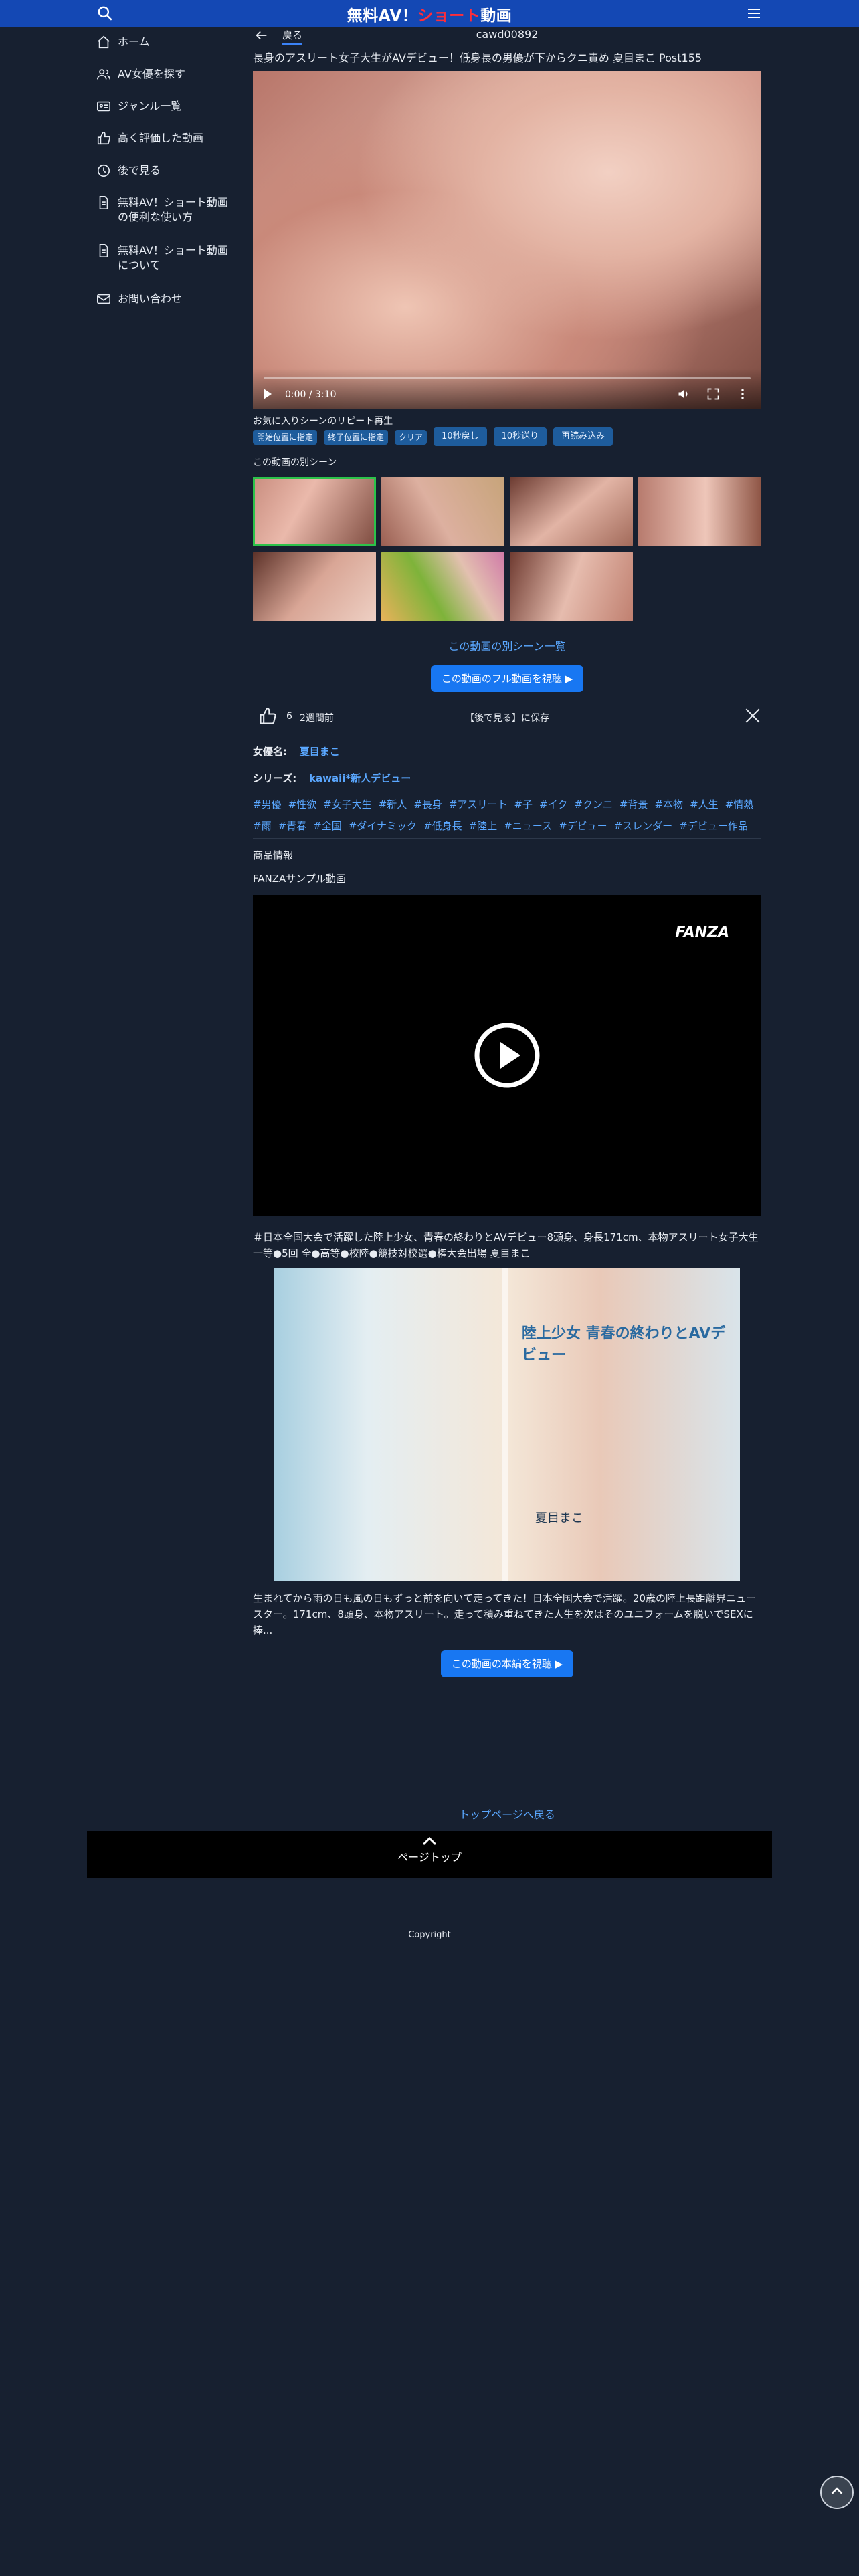 This screenshot has width=859, height=2576. I want to click on play-button-icon, so click(508, 1055).